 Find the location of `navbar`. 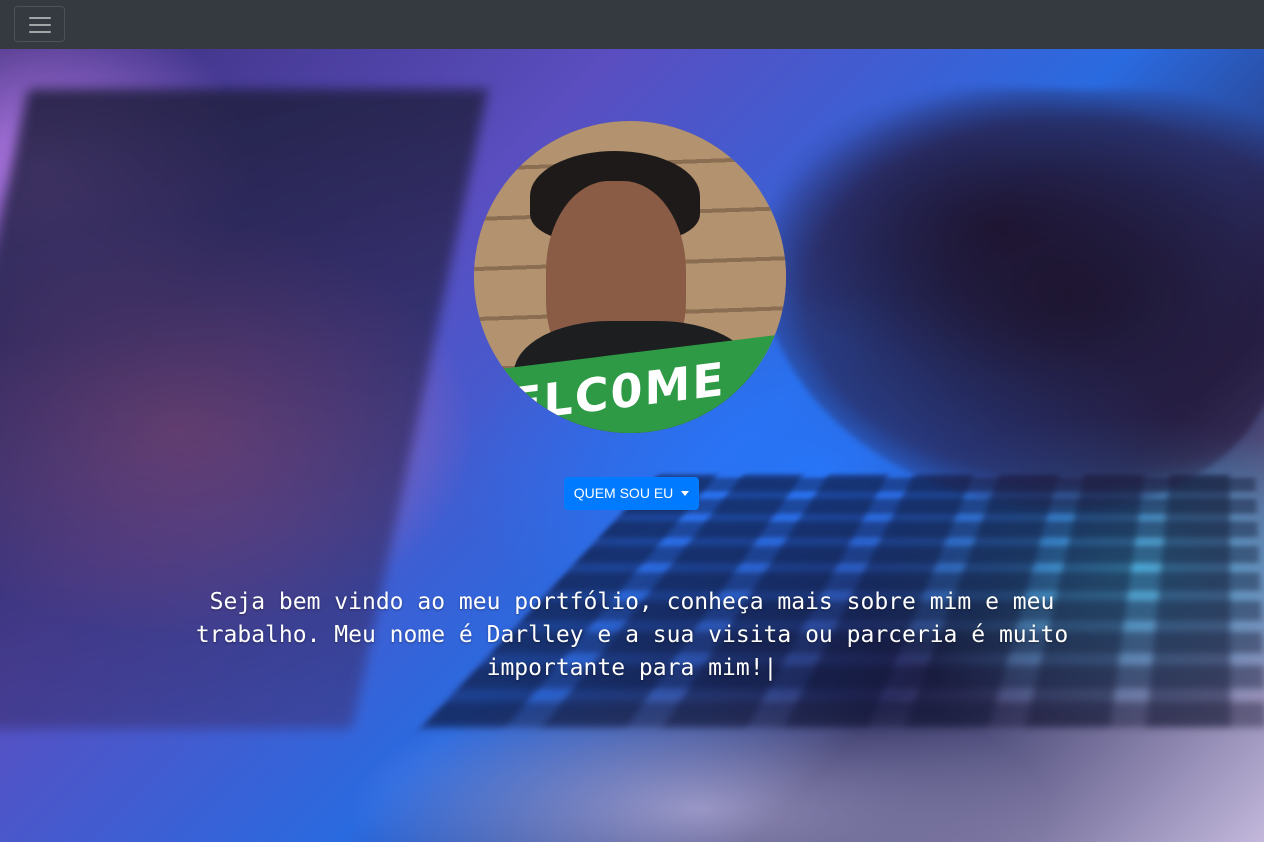

navbar is located at coordinates (632, 24).